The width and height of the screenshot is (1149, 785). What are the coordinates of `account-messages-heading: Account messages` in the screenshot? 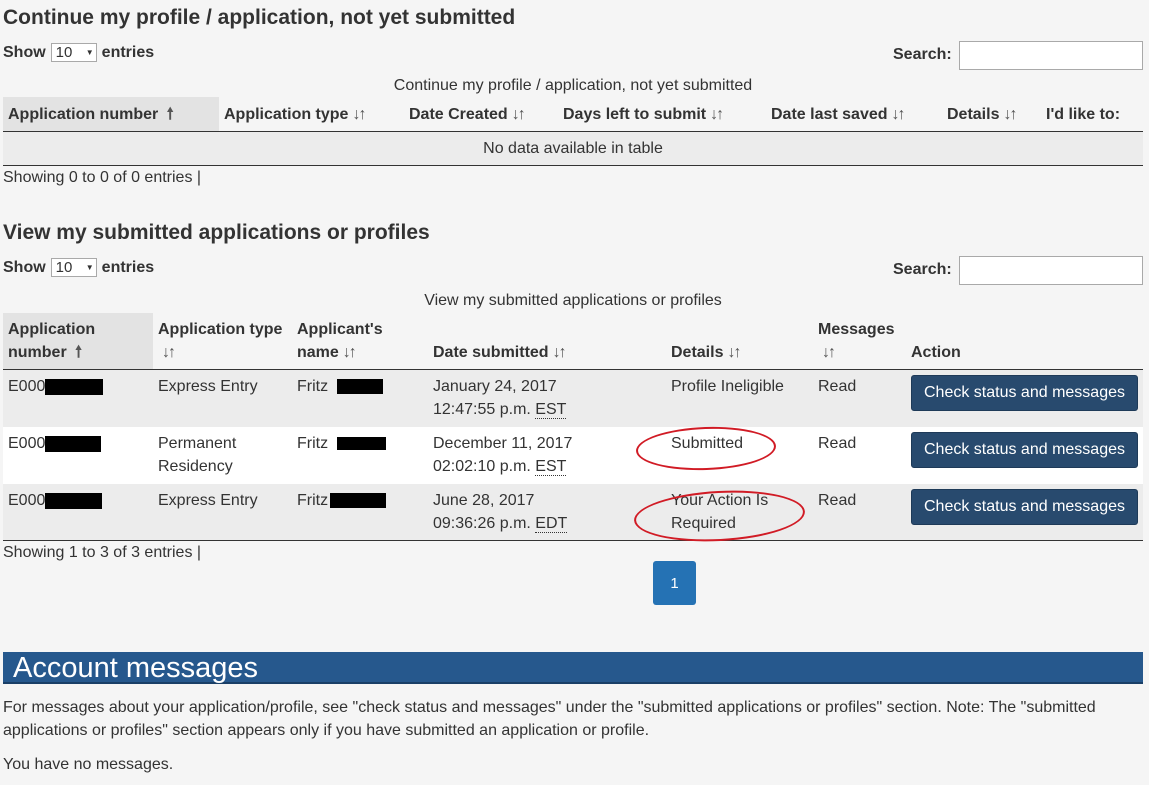 It's located at (573, 668).